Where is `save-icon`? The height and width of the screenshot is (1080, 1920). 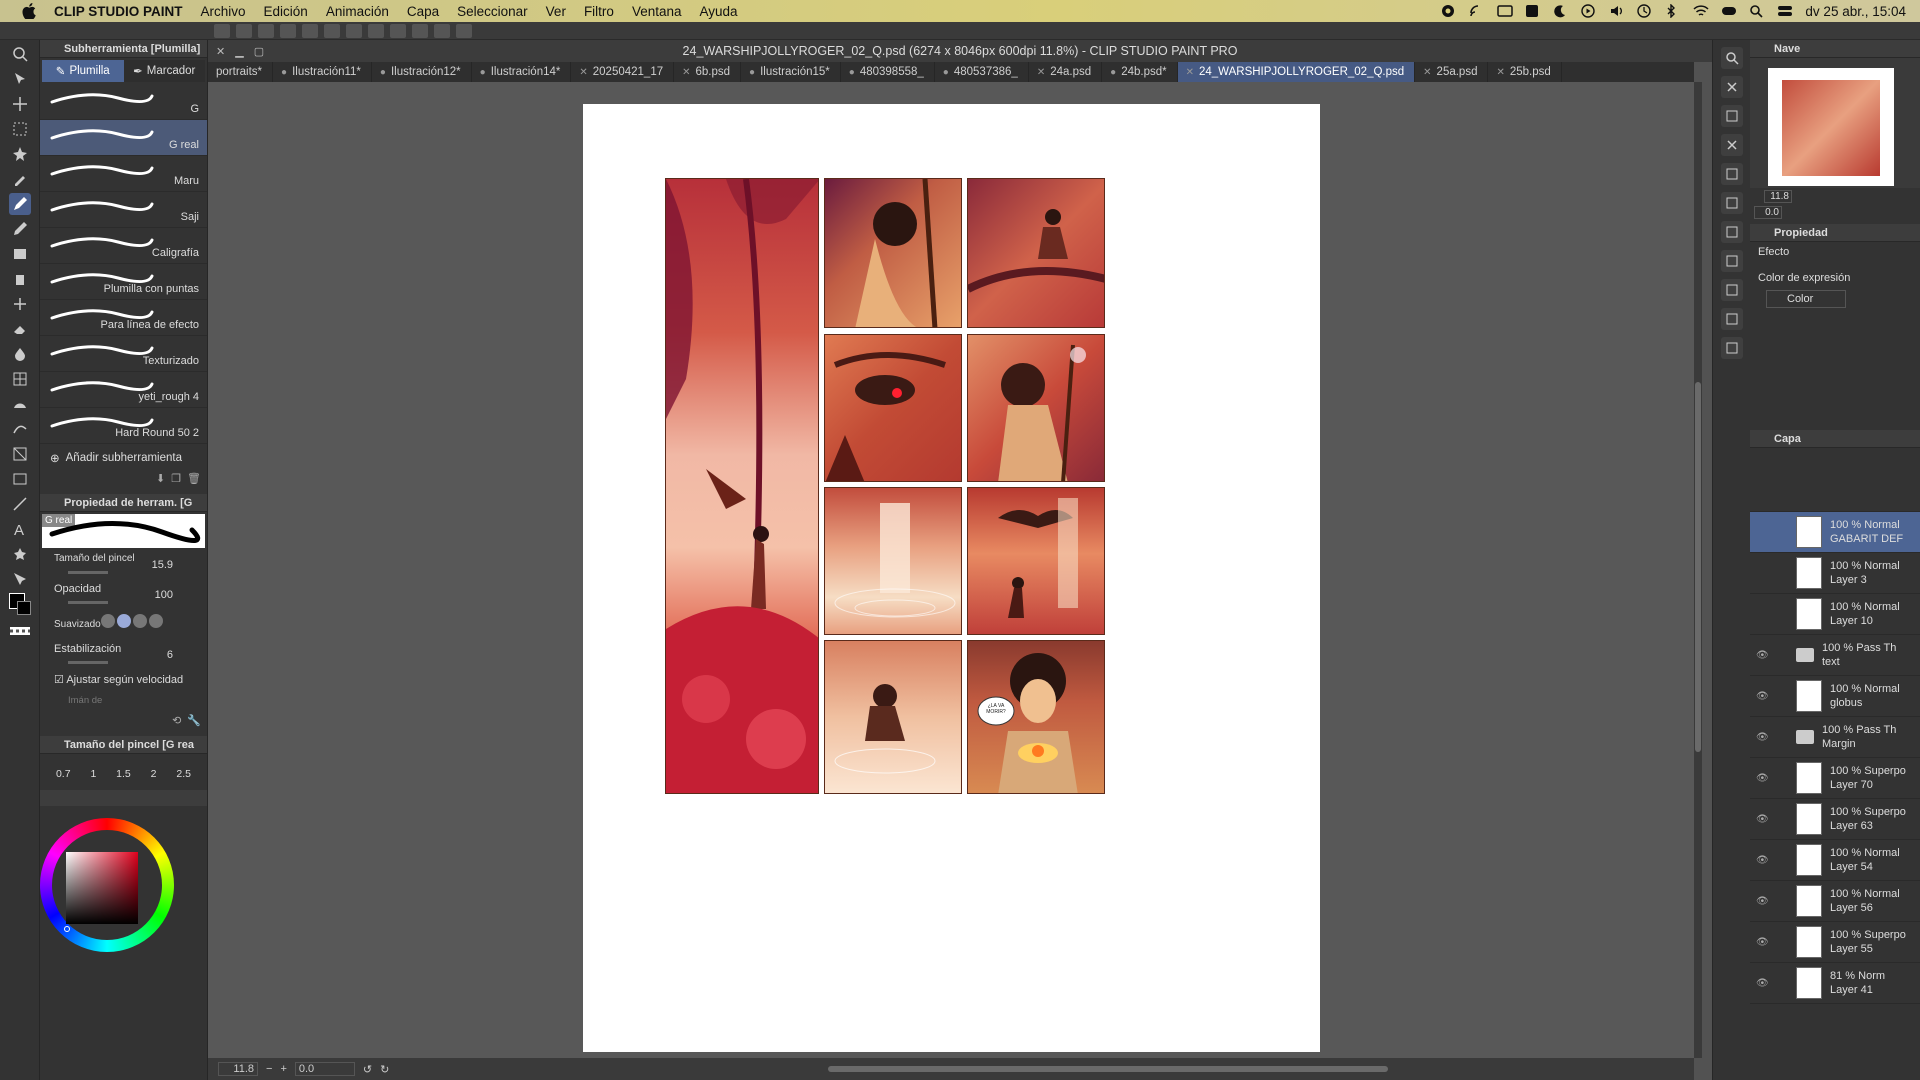 save-icon is located at coordinates (288, 31).